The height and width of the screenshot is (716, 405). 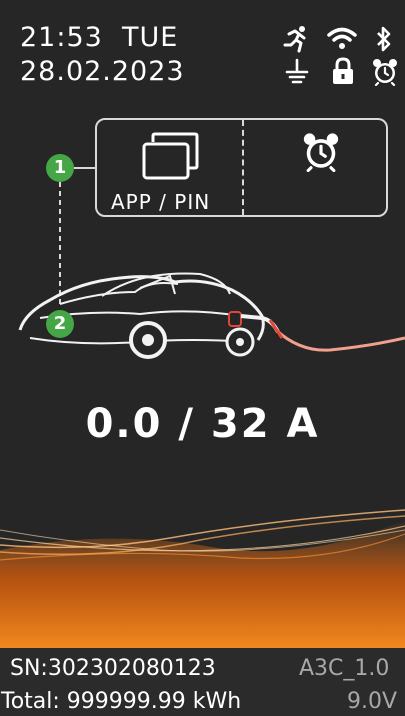 What do you see at coordinates (202, 424) in the screenshot?
I see `charging-current: 0.0 / 32 A` at bounding box center [202, 424].